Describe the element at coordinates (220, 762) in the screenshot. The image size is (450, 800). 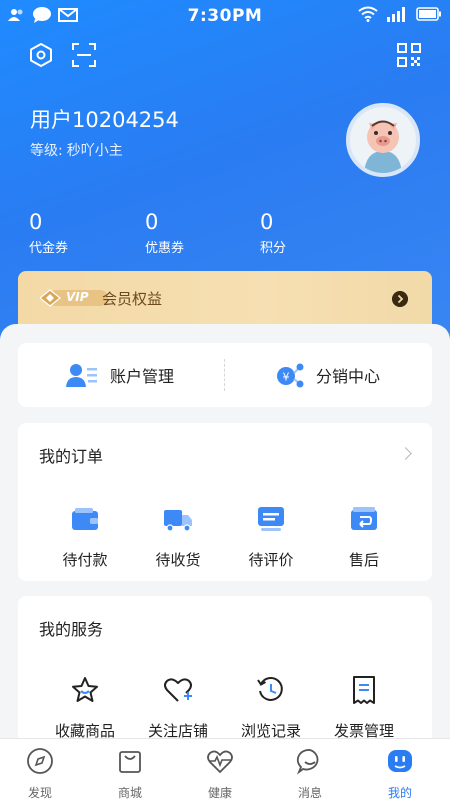
I see `health-icon` at that location.